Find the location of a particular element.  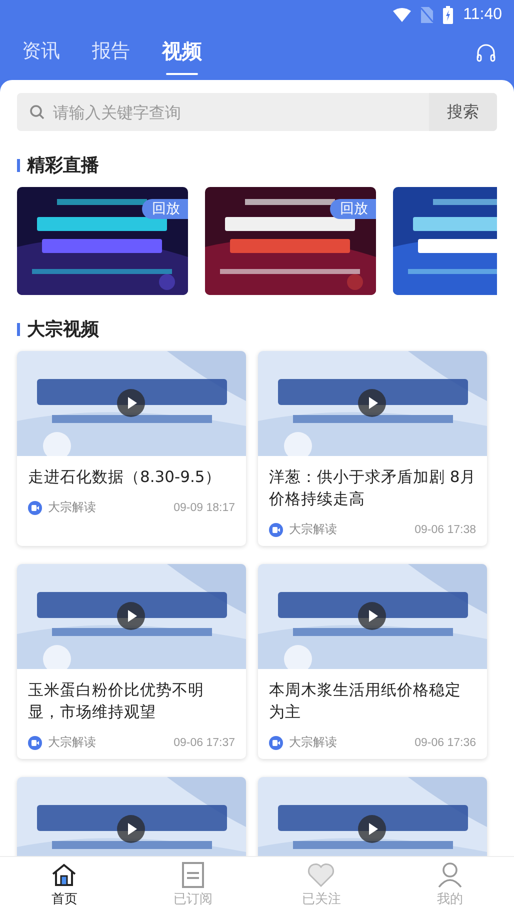

section-title: 大宗视频 is located at coordinates (63, 329).